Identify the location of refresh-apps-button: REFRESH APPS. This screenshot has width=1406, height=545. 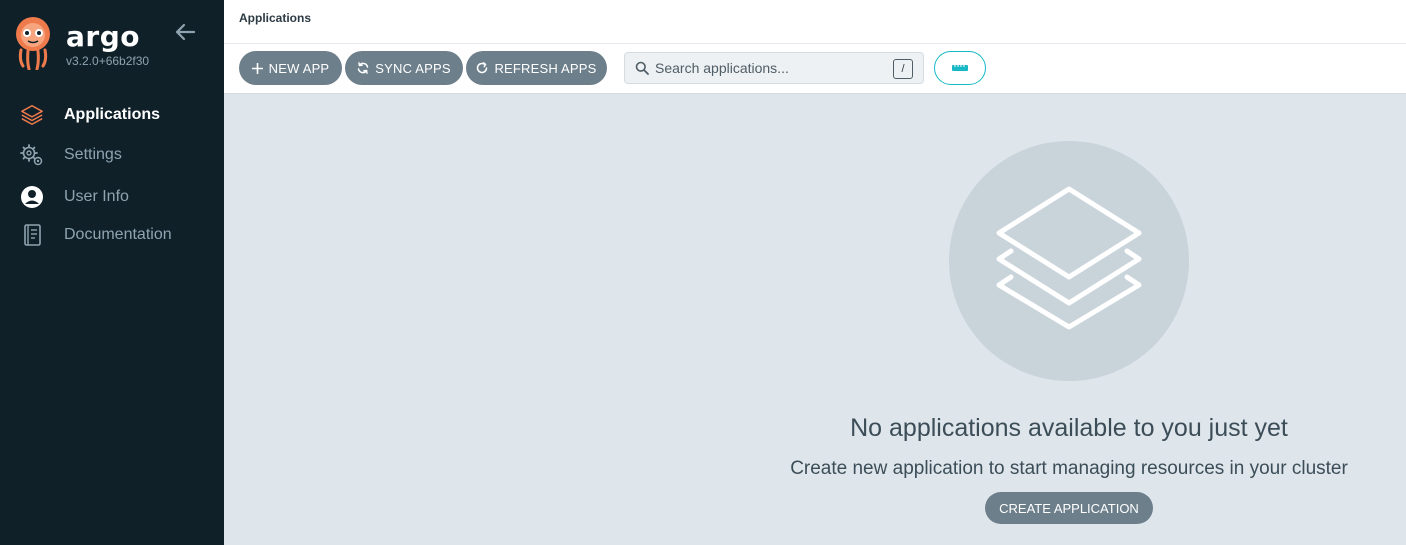
(536, 68).